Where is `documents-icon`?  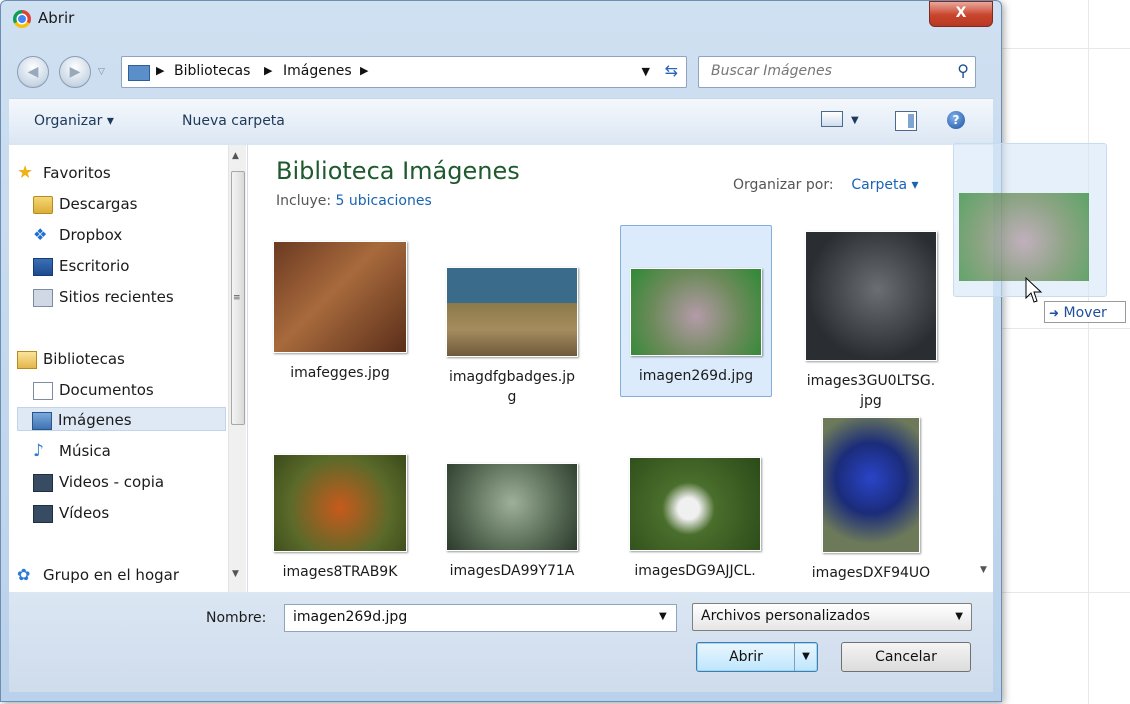
documents-icon is located at coordinates (43, 391).